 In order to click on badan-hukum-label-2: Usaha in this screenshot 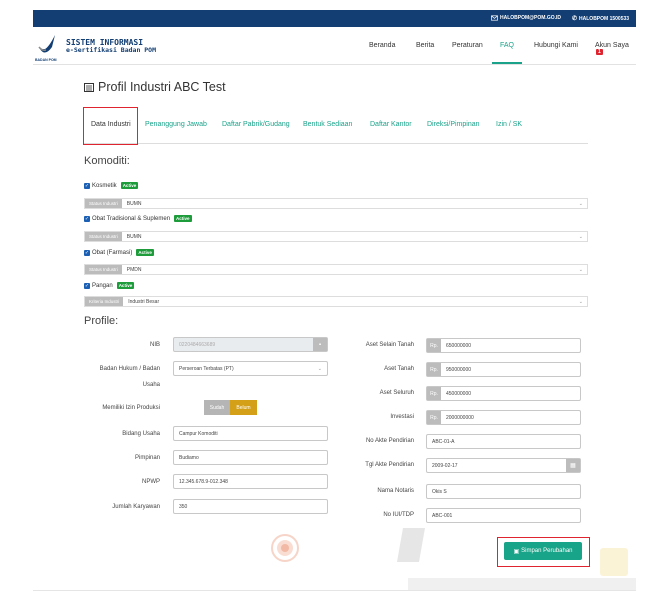, I will do `click(151, 385)`.